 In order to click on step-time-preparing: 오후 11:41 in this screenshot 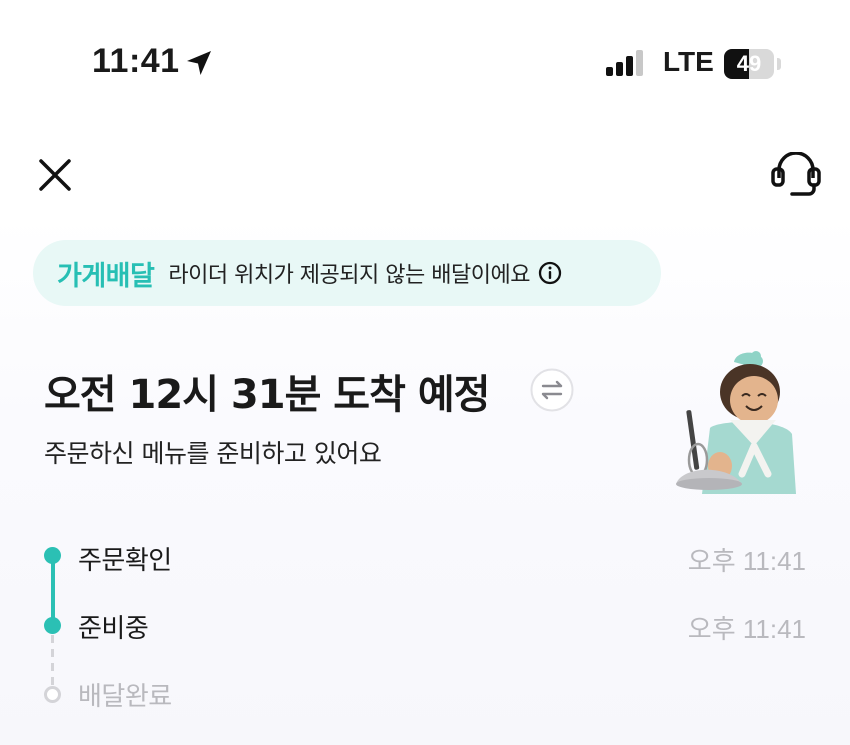, I will do `click(746, 629)`.